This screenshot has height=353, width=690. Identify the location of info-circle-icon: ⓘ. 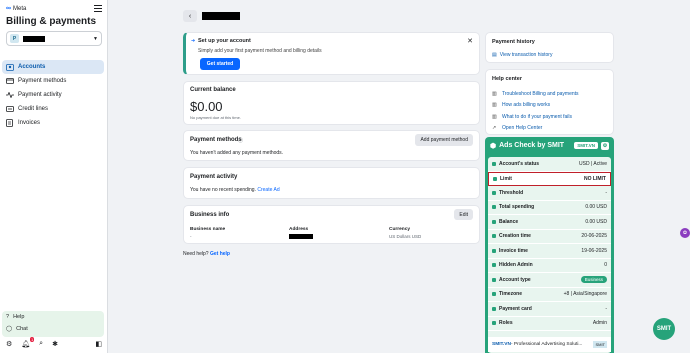
(240, 140).